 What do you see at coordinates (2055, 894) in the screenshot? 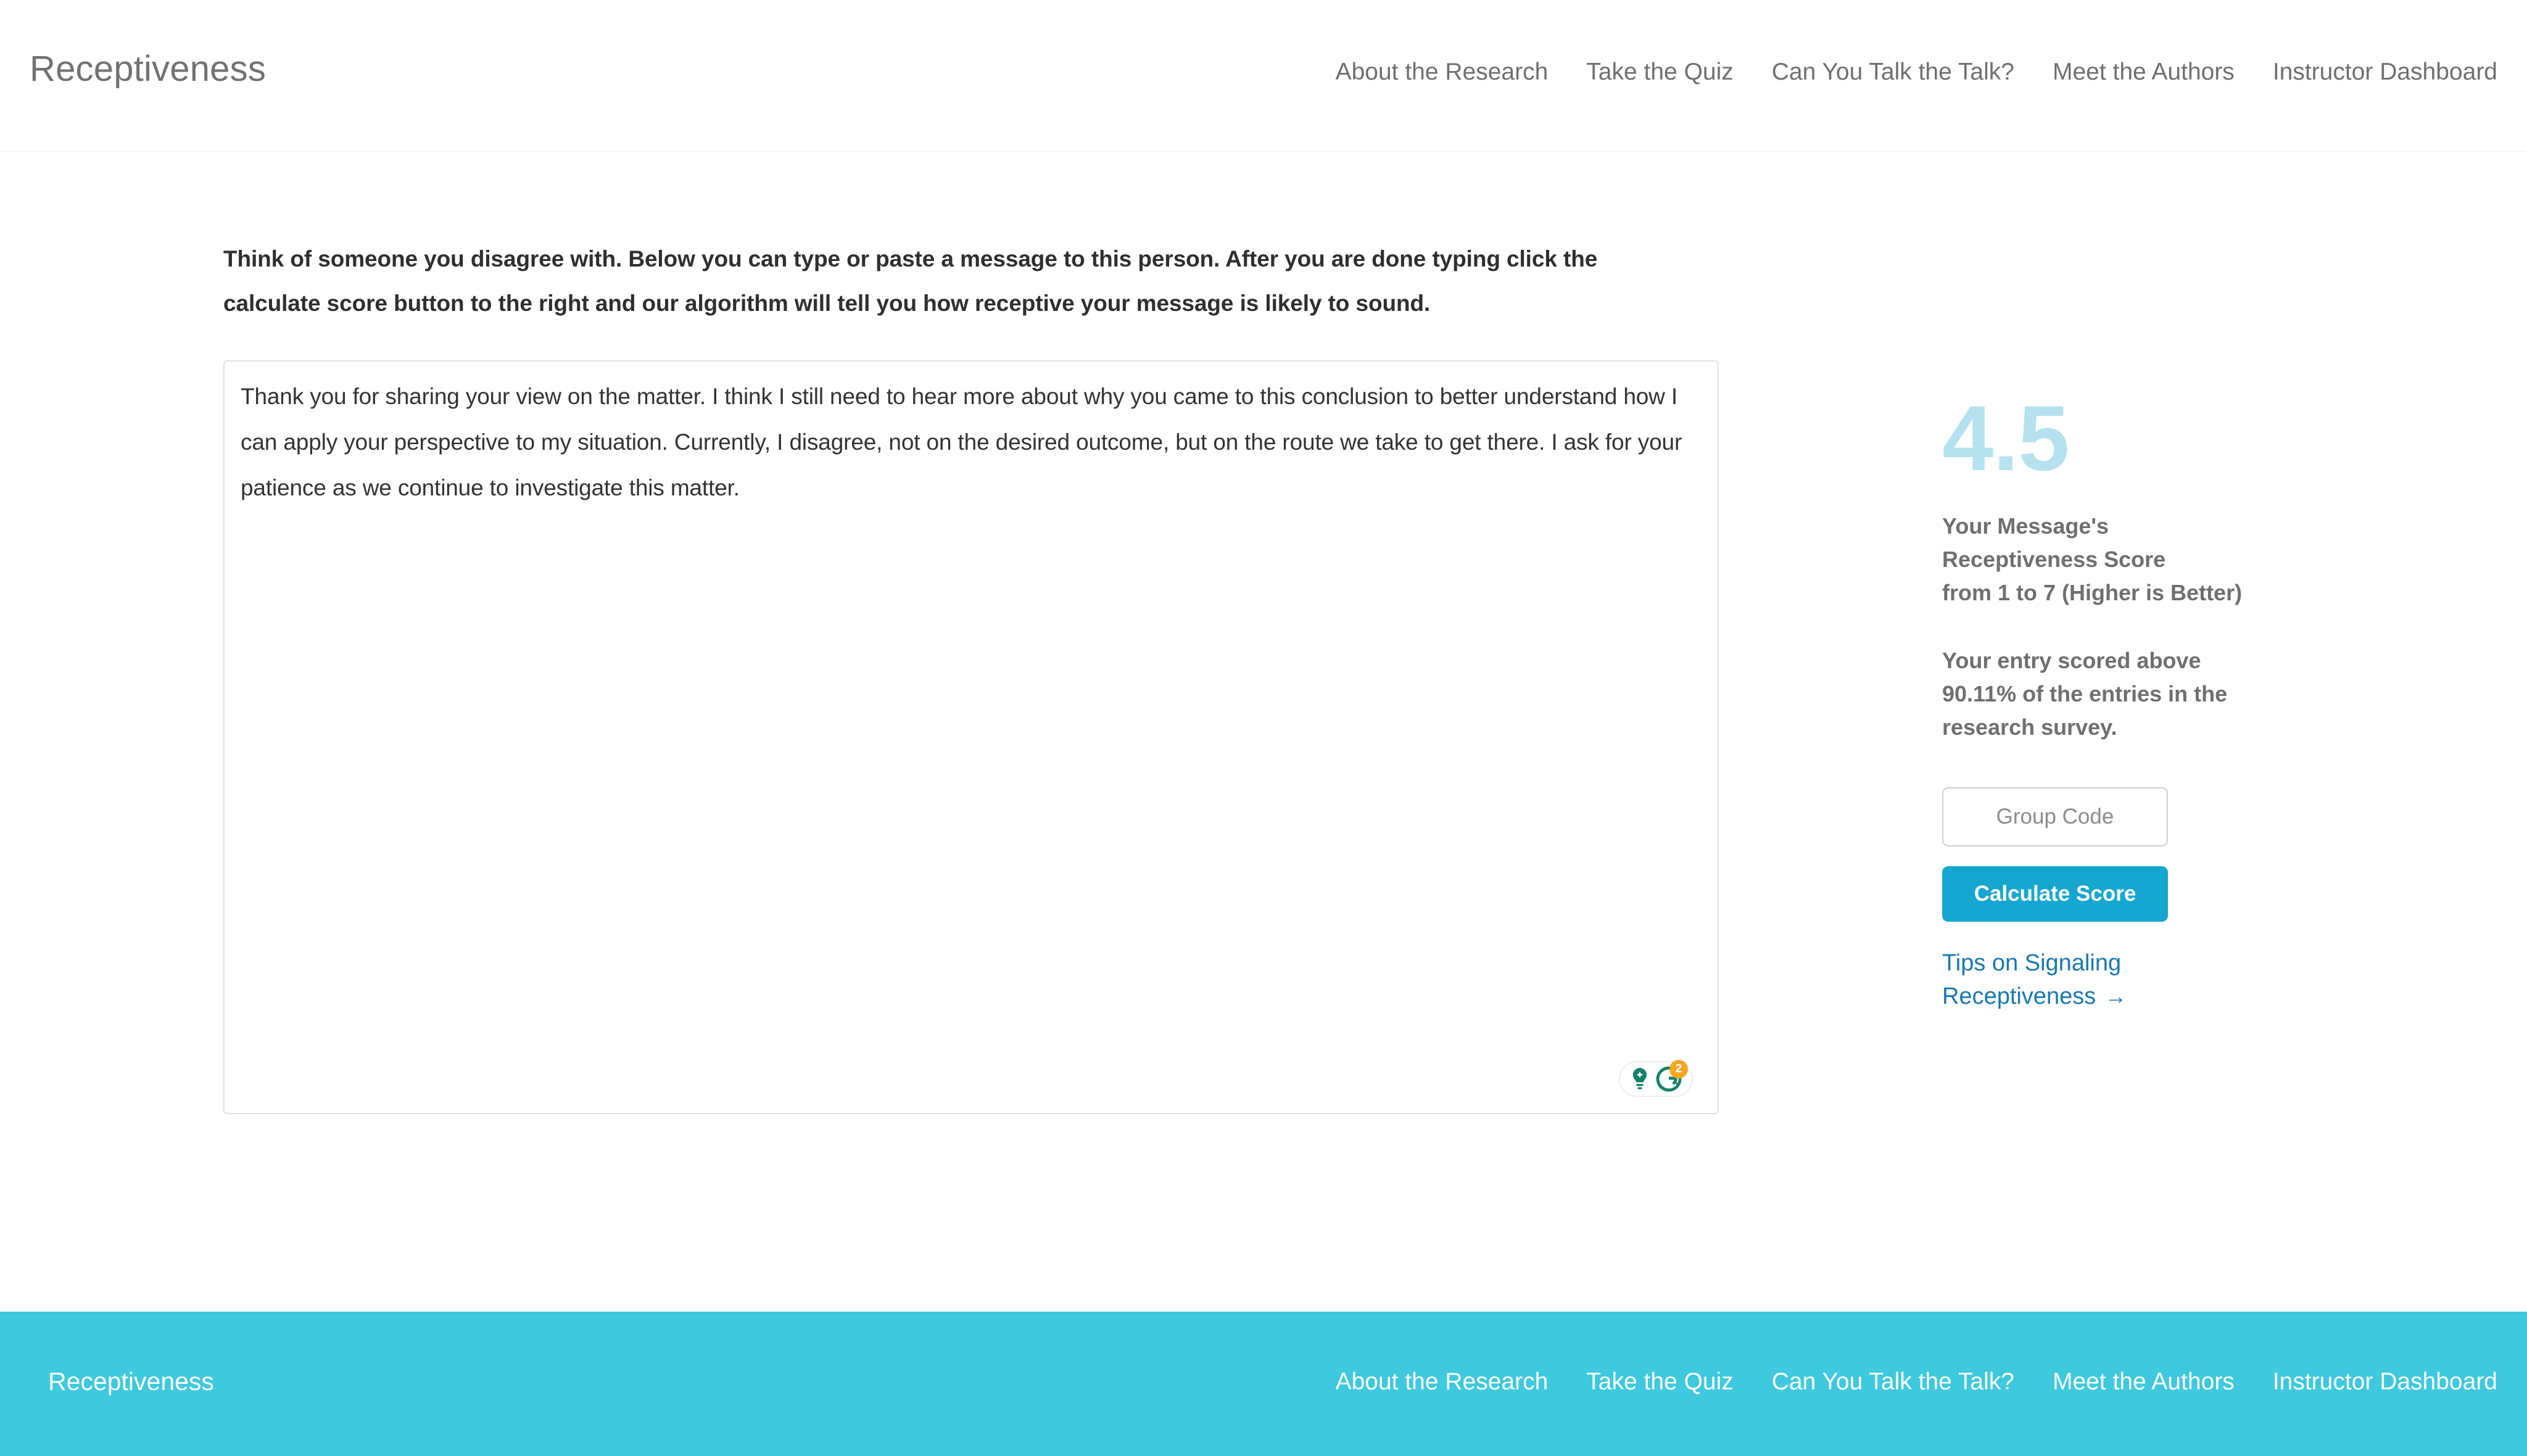
I see `calculate-score-button: Calculate Score` at bounding box center [2055, 894].